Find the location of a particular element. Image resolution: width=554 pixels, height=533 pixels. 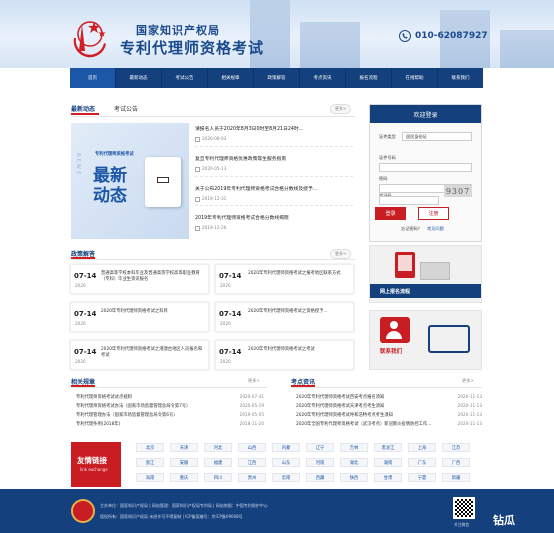

policy-more-button: 更多> is located at coordinates (341, 254).